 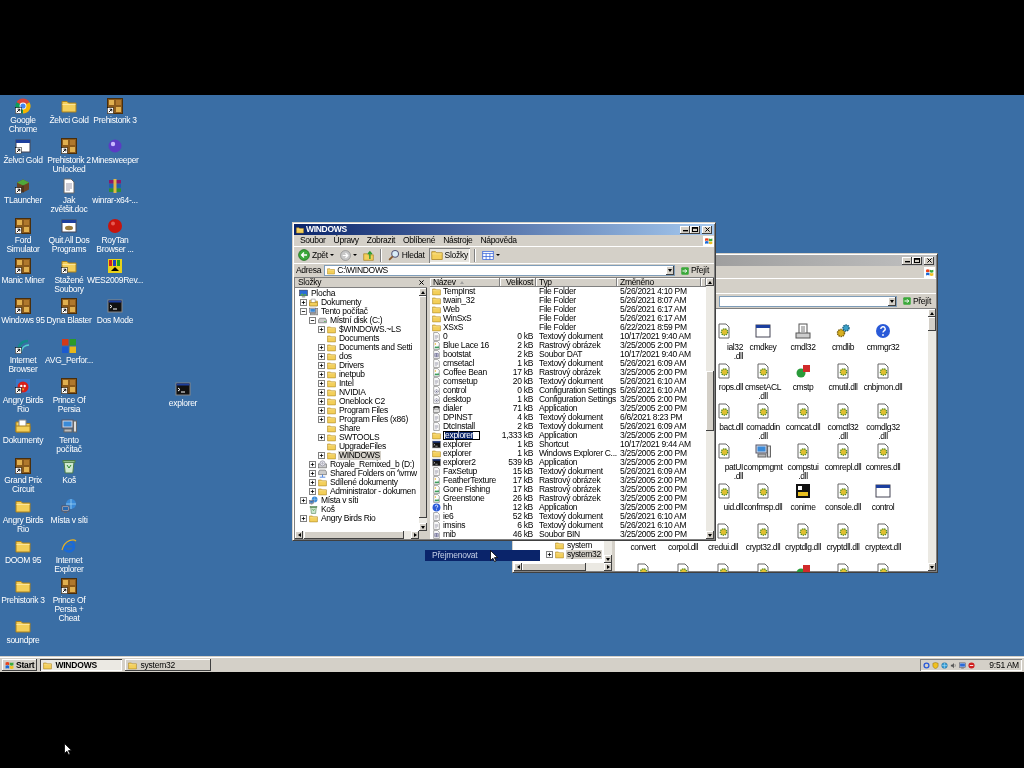 I want to click on file-item: cmmgr32, so click(x=883, y=337).